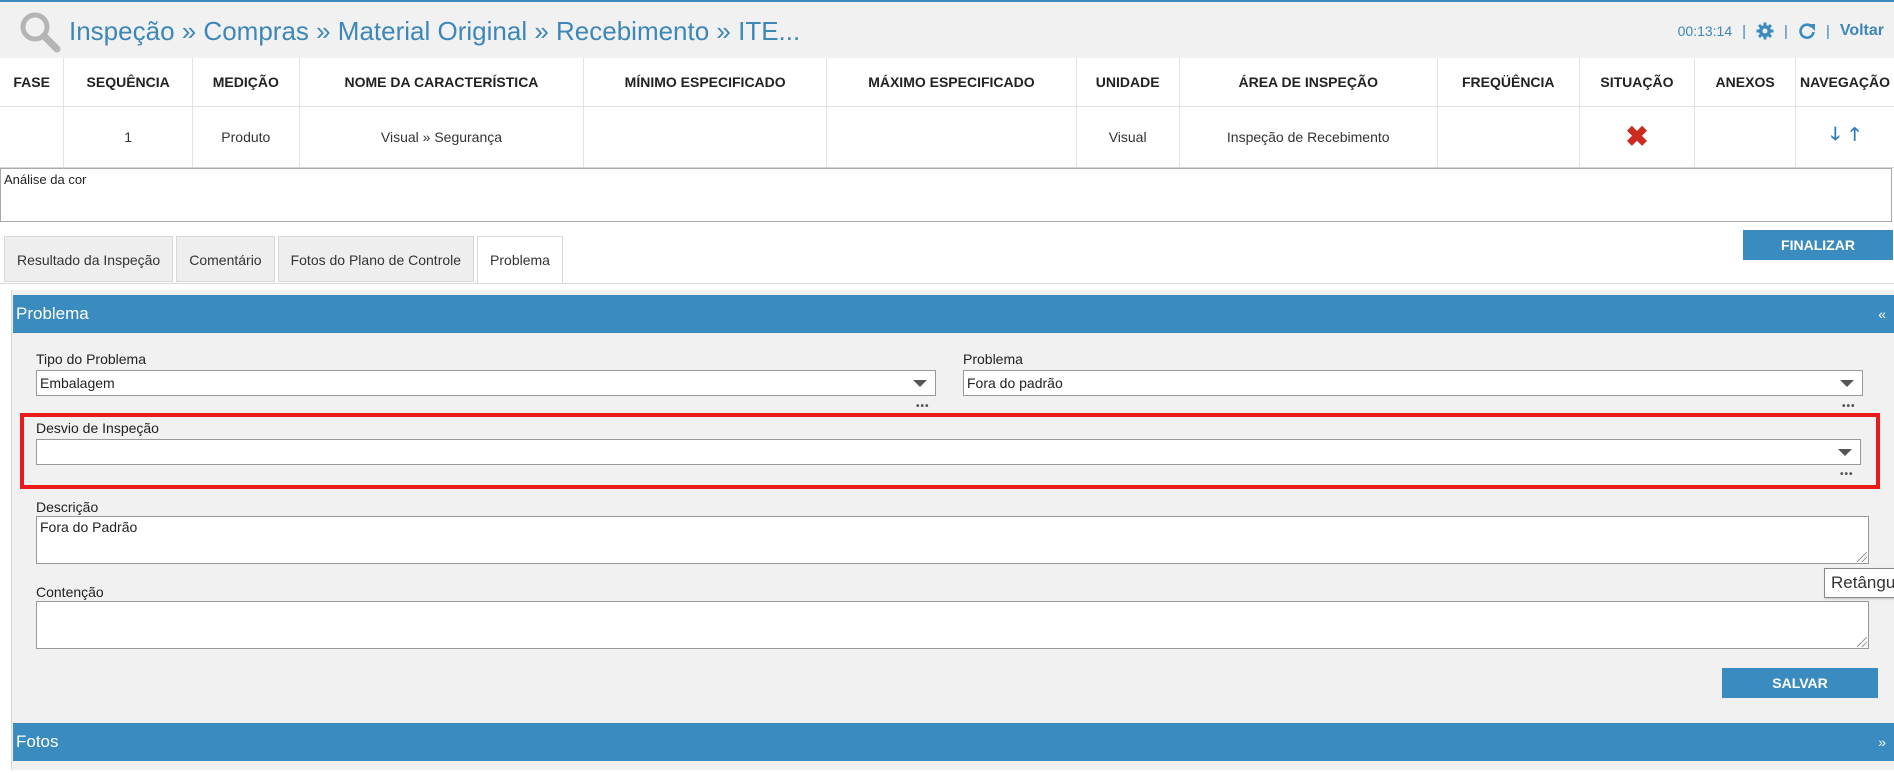 Image resolution: width=1894 pixels, height=773 pixels. I want to click on arrow-down-icon: 🡓, so click(1835, 137).